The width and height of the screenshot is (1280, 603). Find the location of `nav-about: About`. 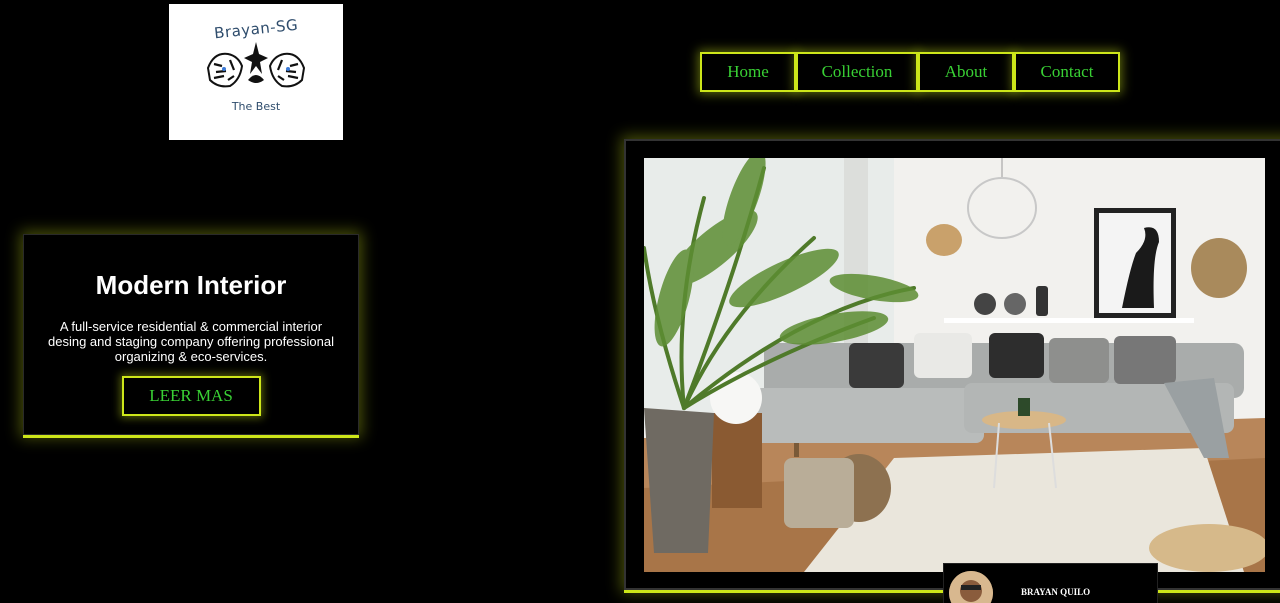

nav-about: About is located at coordinates (966, 72).